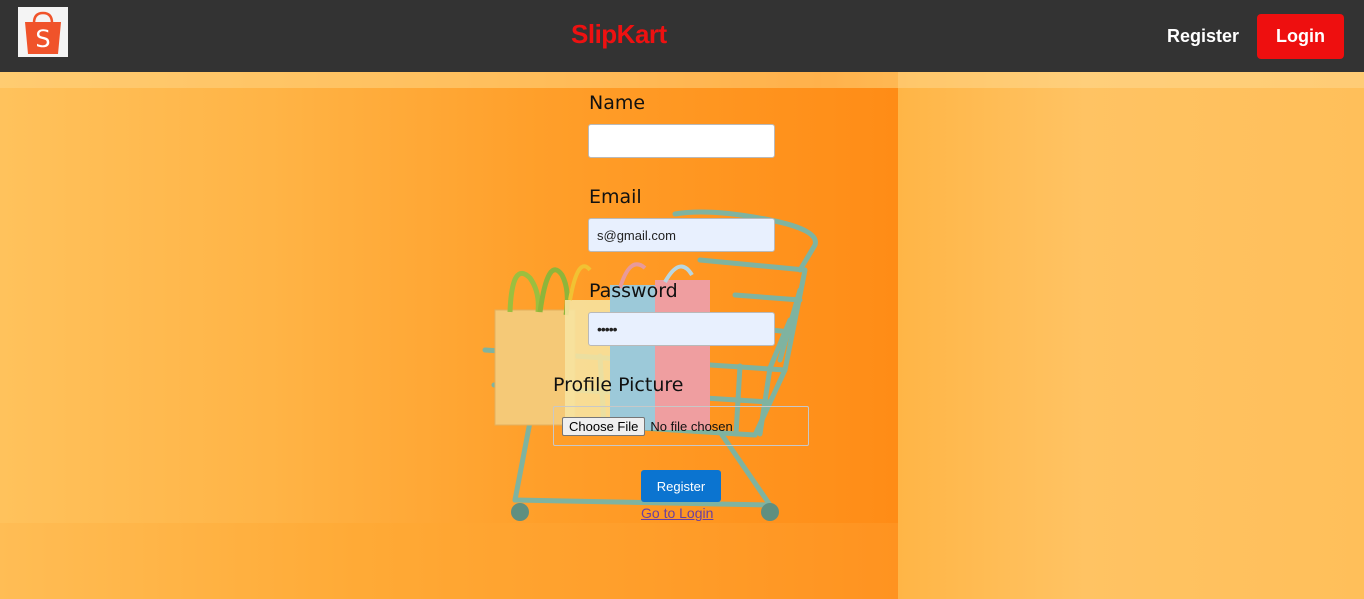  What do you see at coordinates (1300, 36) in the screenshot?
I see `nav-login-button: Login` at bounding box center [1300, 36].